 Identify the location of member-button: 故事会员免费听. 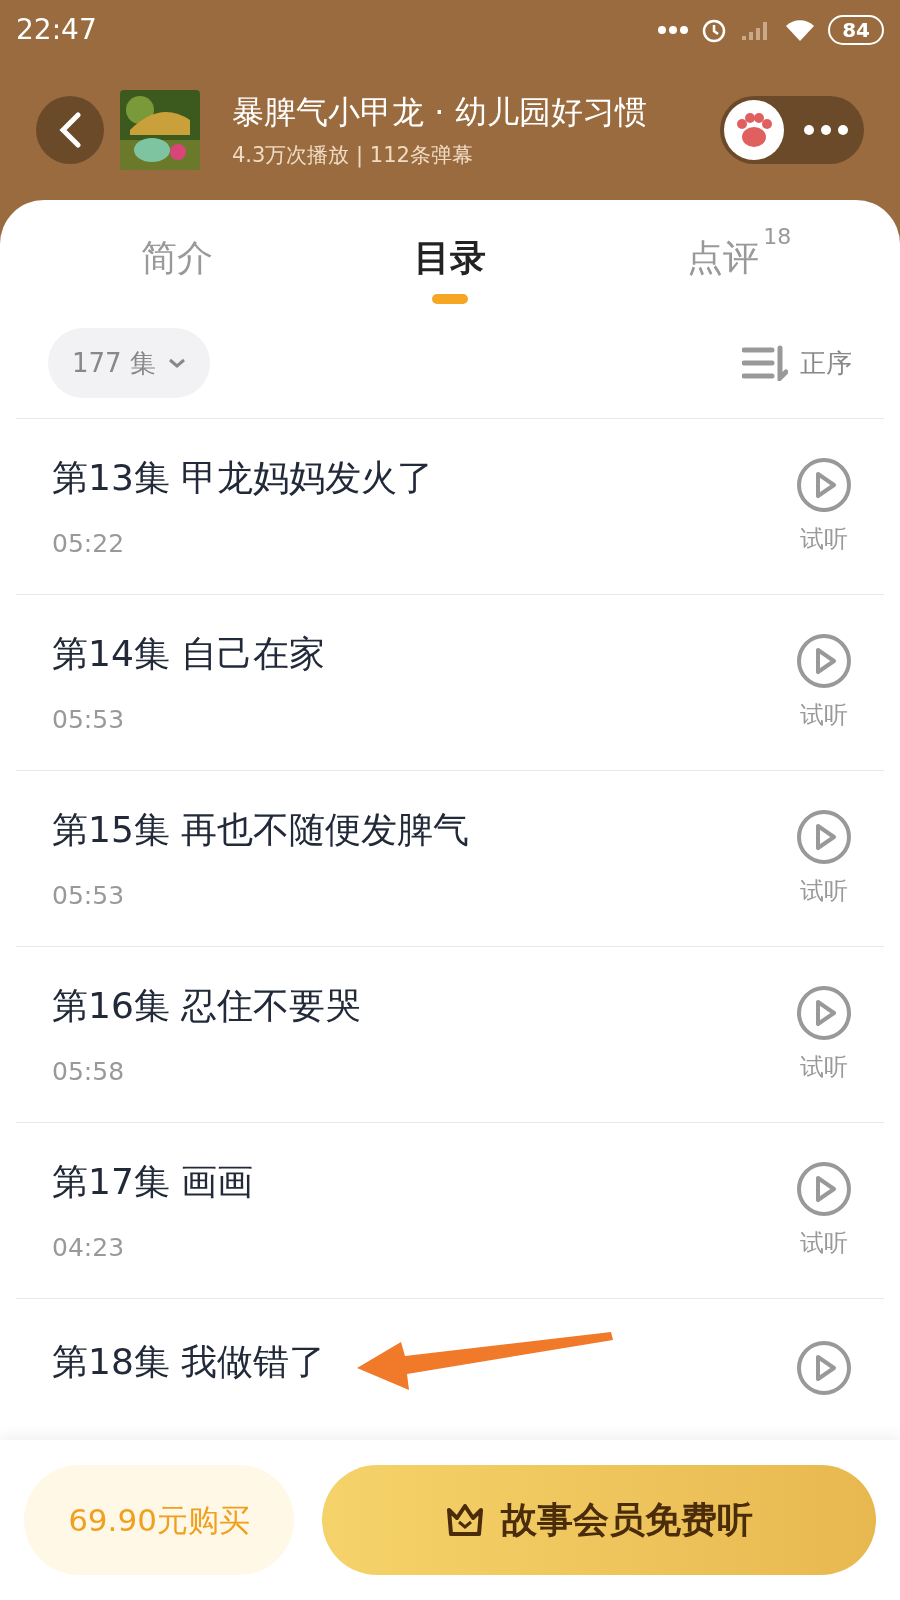
(599, 1520).